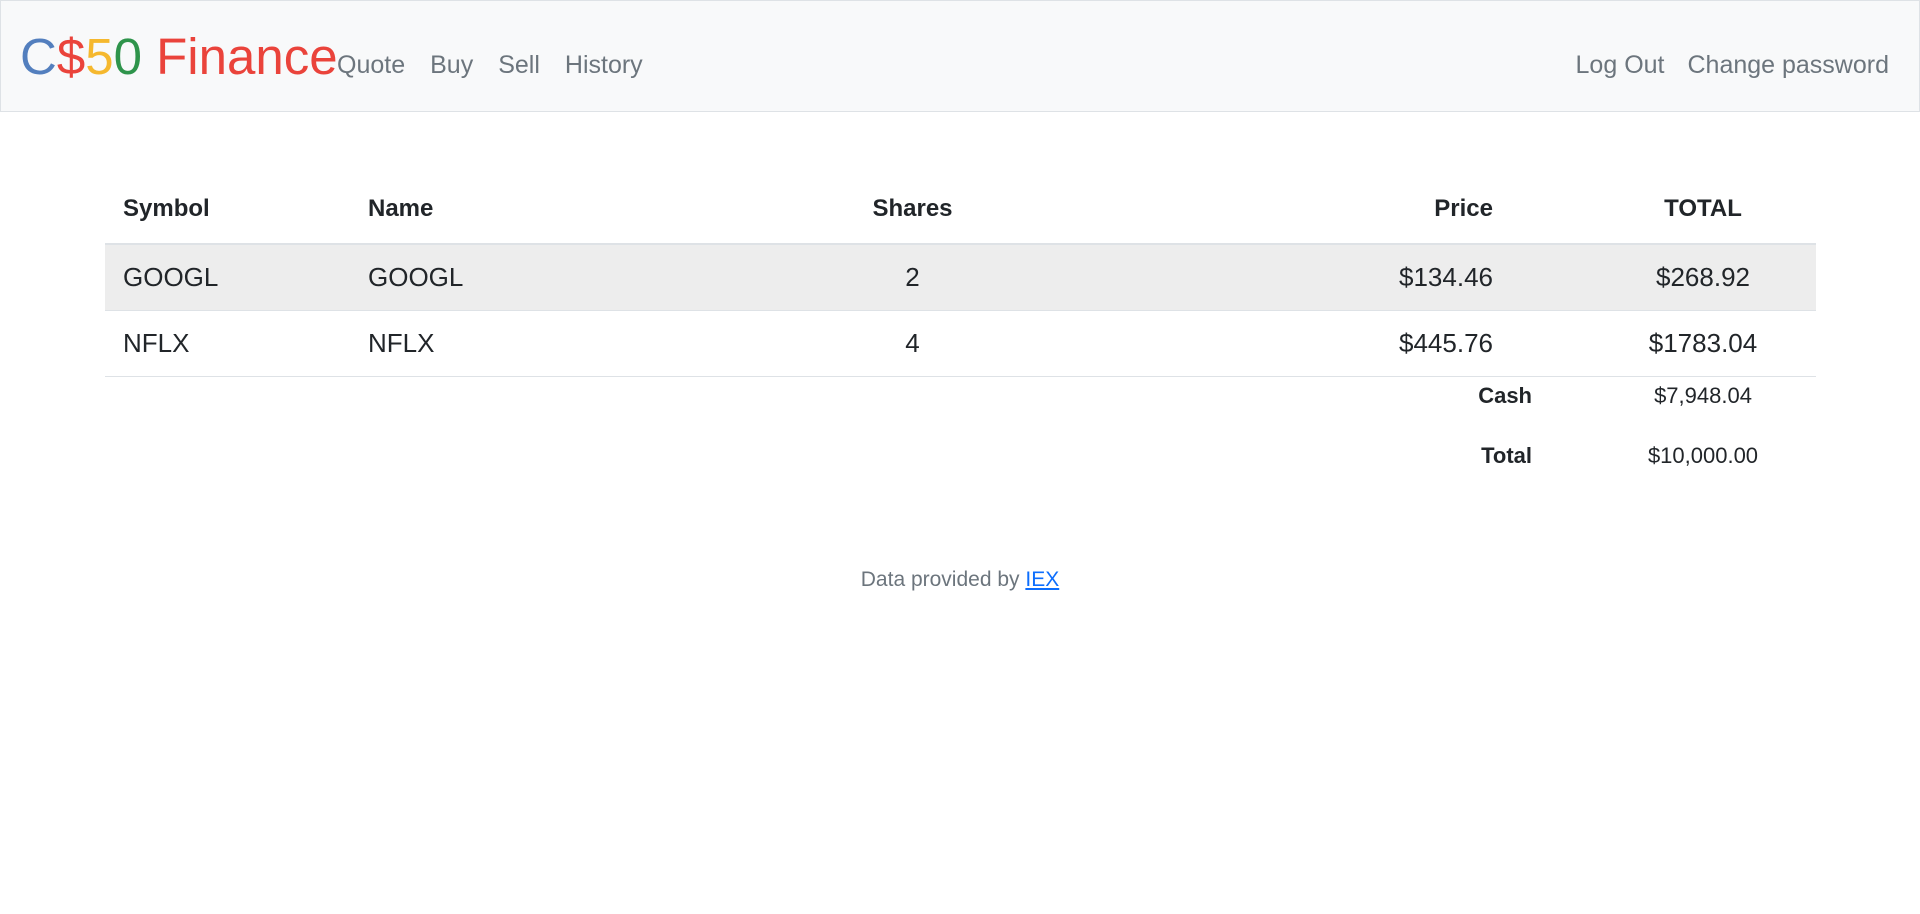 This screenshot has width=1920, height=914. I want to click on table-footer: Cash $7,948.04 Total $10,000.00, so click(960, 435).